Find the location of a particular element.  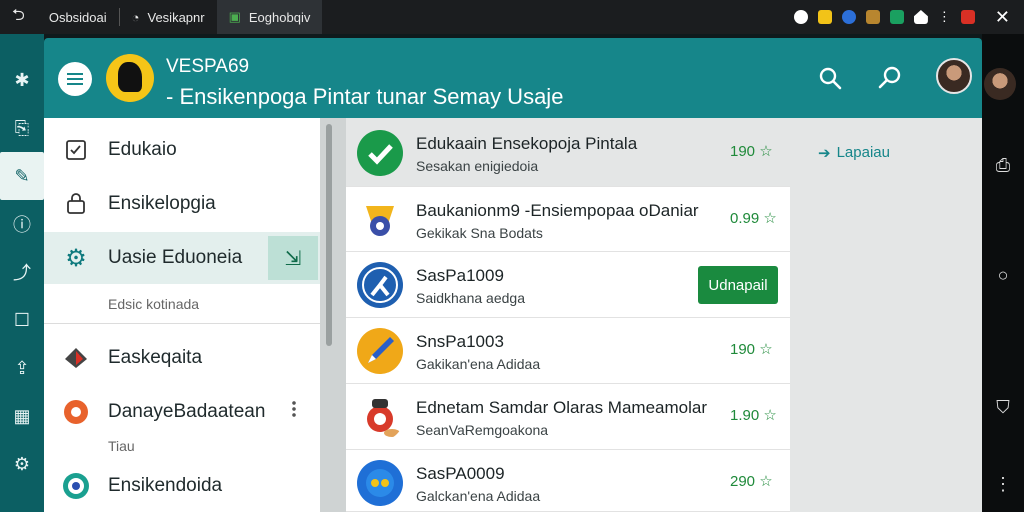

blue-dots-app-icon is located at coordinates (380, 483).